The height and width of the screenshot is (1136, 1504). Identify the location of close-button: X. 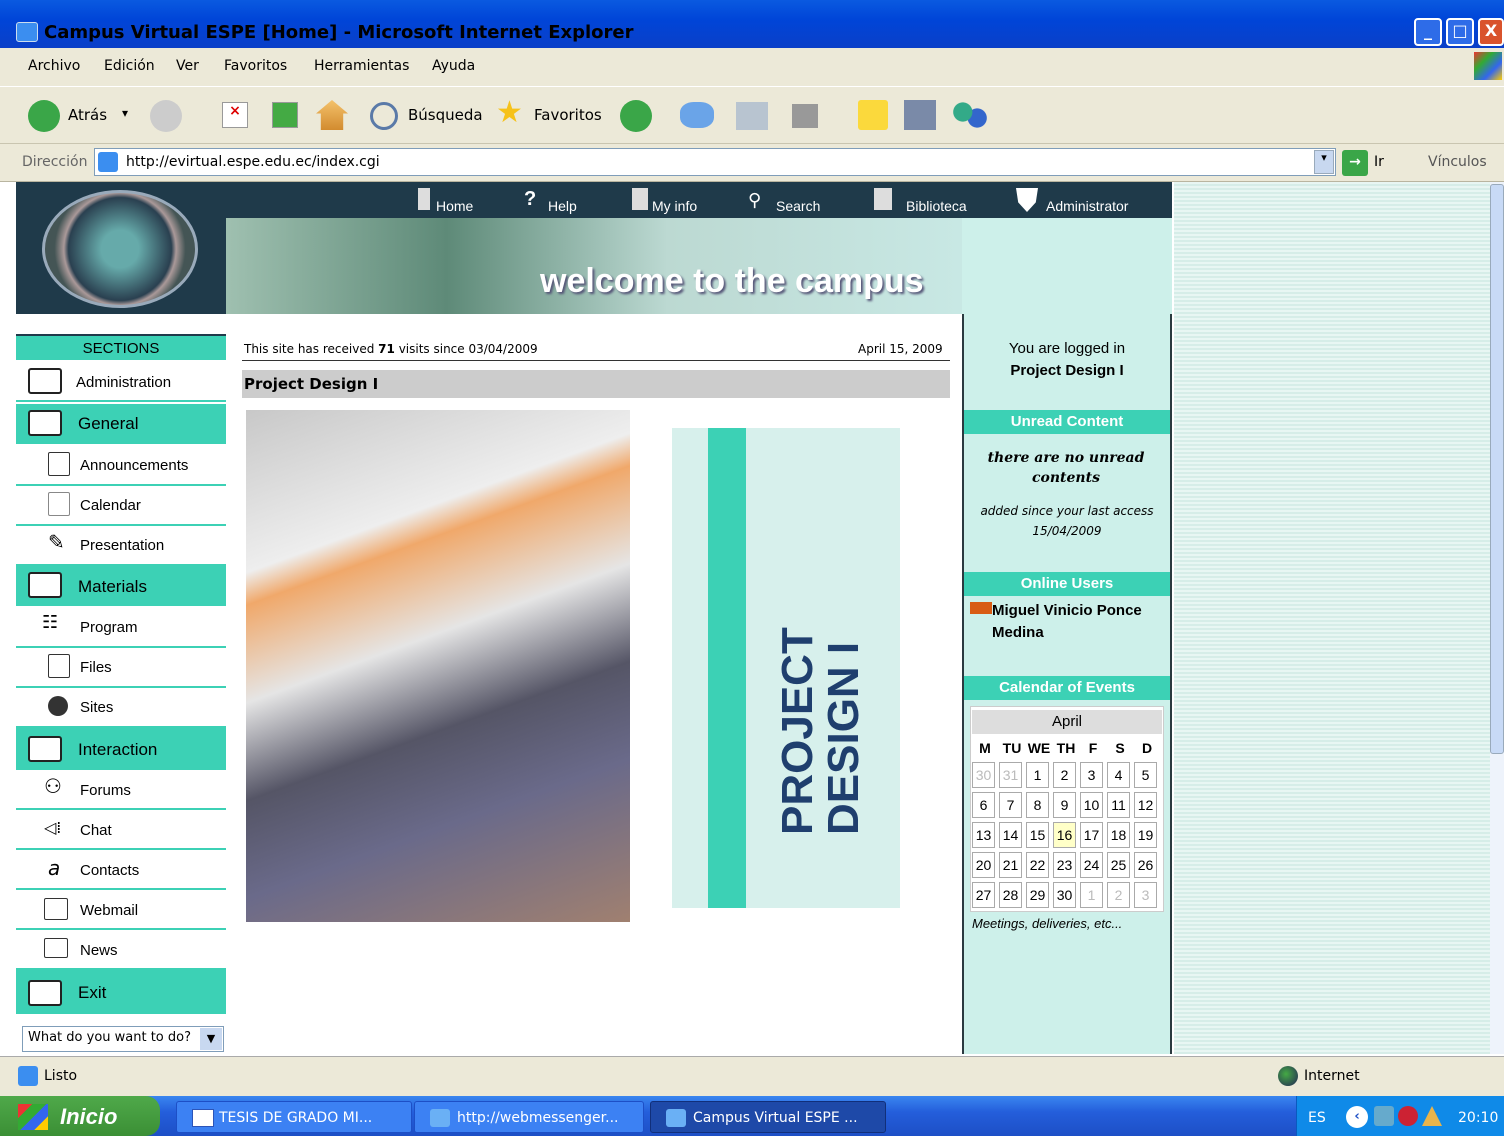
(1491, 32).